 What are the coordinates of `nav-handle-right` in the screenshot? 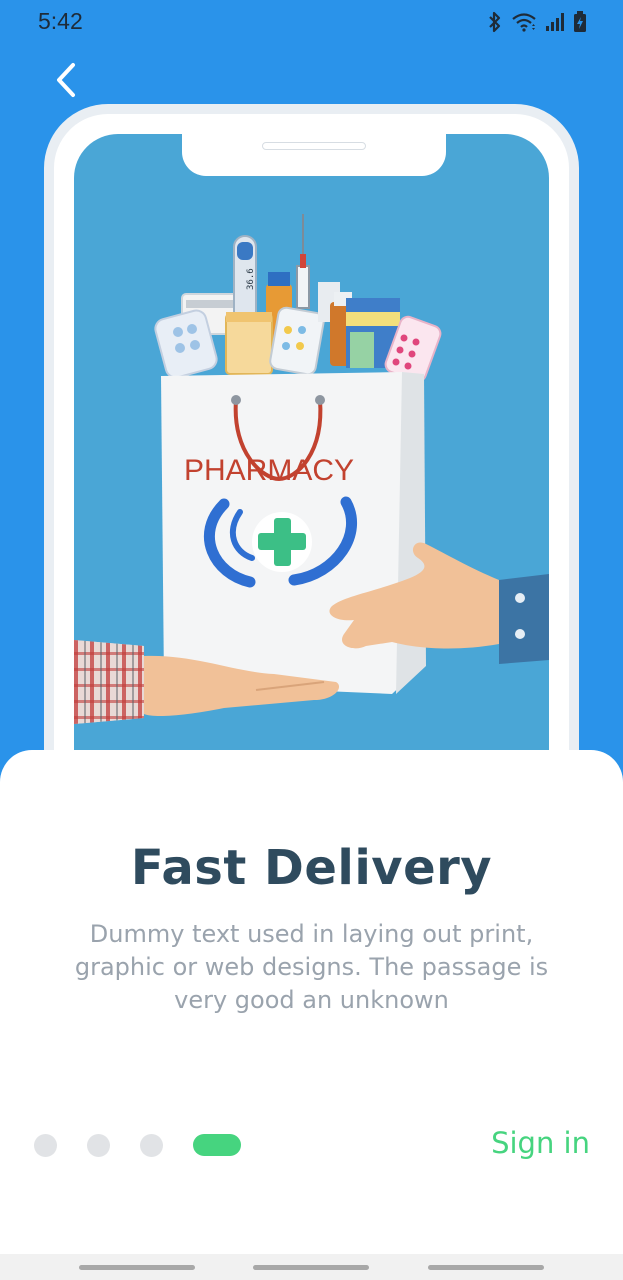 It's located at (486, 1267).